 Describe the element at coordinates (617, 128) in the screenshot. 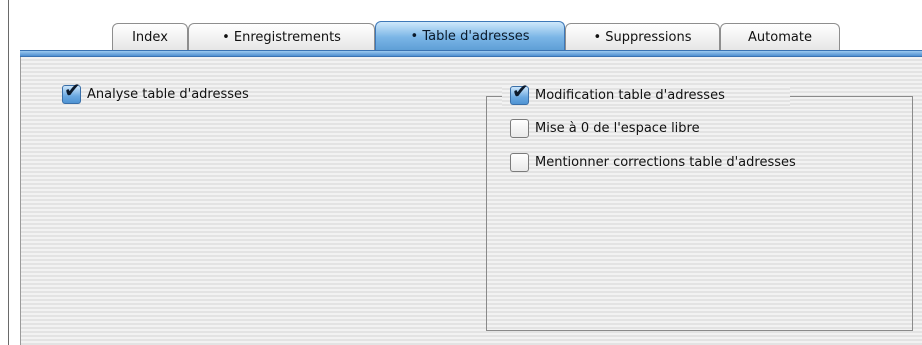

I see `mise-a-zero-label: Mise à 0 de l'espace libre` at that location.